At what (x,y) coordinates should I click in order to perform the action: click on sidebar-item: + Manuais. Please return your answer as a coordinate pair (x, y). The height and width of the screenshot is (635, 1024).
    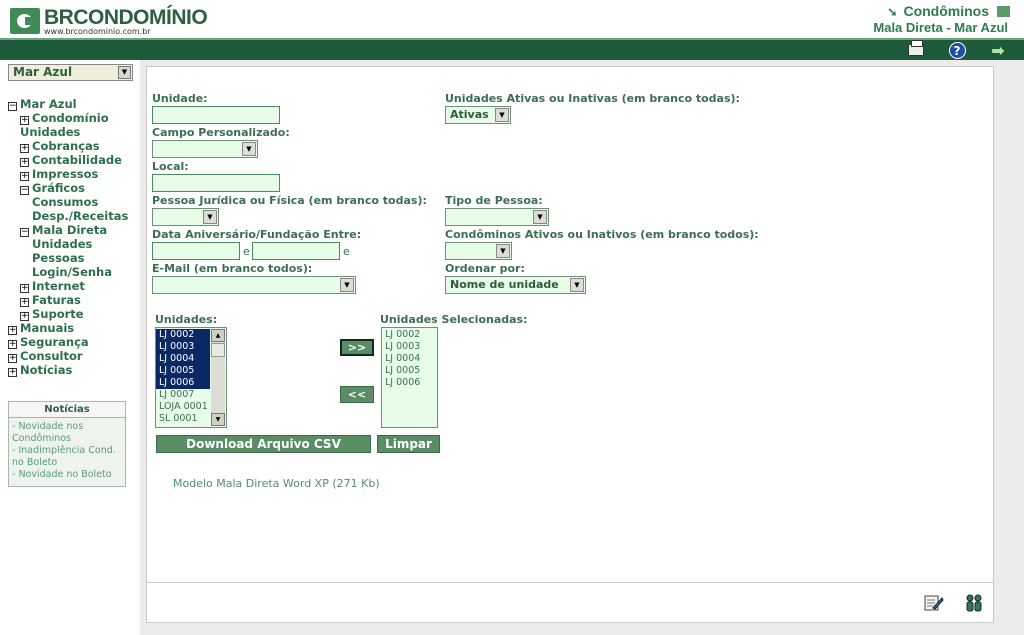
    Looking at the image, I should click on (68, 328).